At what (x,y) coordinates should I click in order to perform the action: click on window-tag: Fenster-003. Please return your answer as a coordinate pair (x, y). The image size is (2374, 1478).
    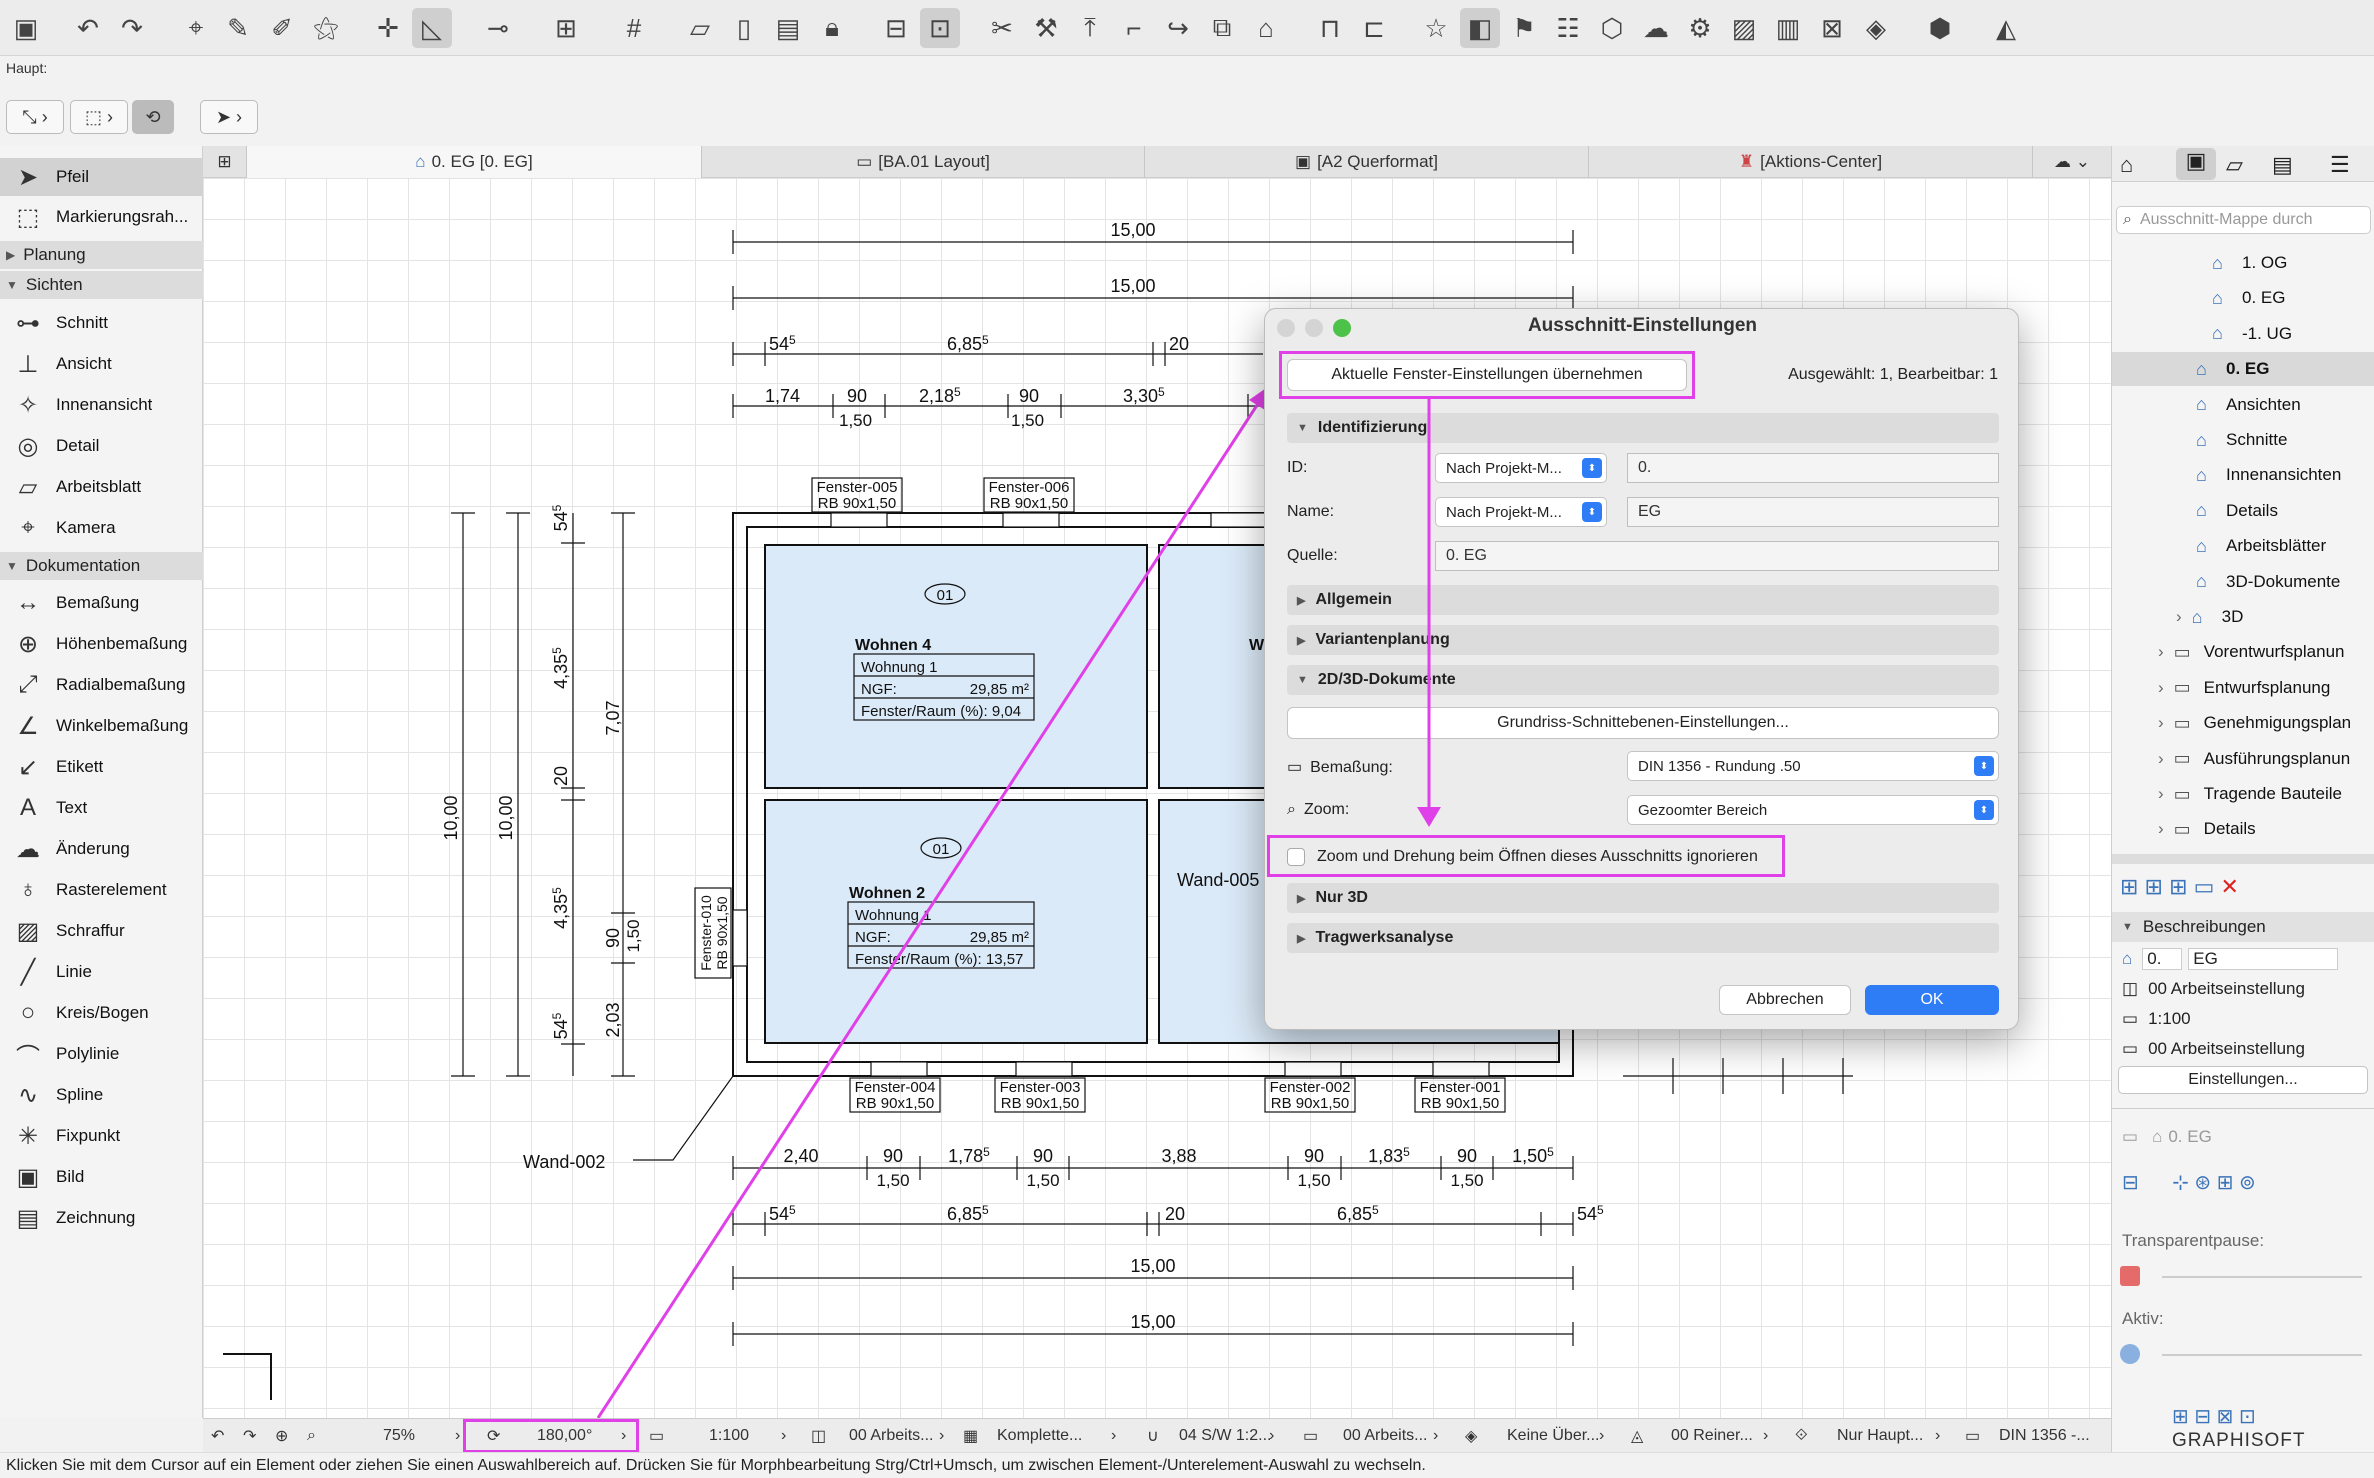
    Looking at the image, I should click on (1040, 1087).